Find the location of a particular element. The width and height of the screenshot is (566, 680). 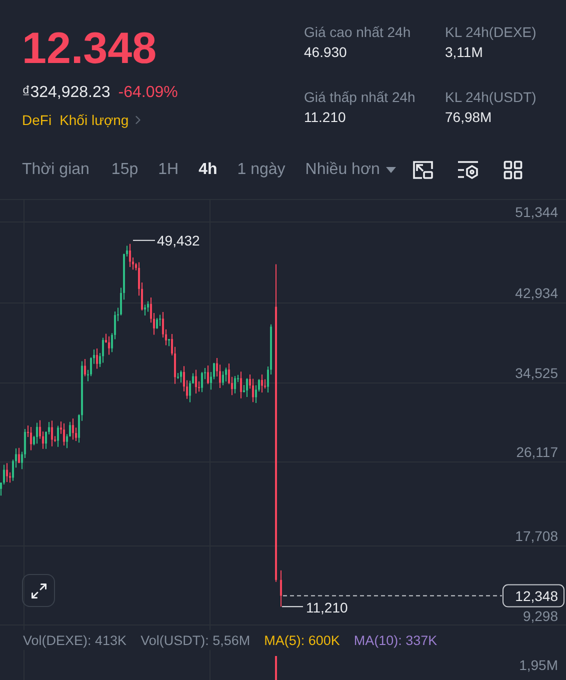

picture-in-picture-icon is located at coordinates (423, 169).